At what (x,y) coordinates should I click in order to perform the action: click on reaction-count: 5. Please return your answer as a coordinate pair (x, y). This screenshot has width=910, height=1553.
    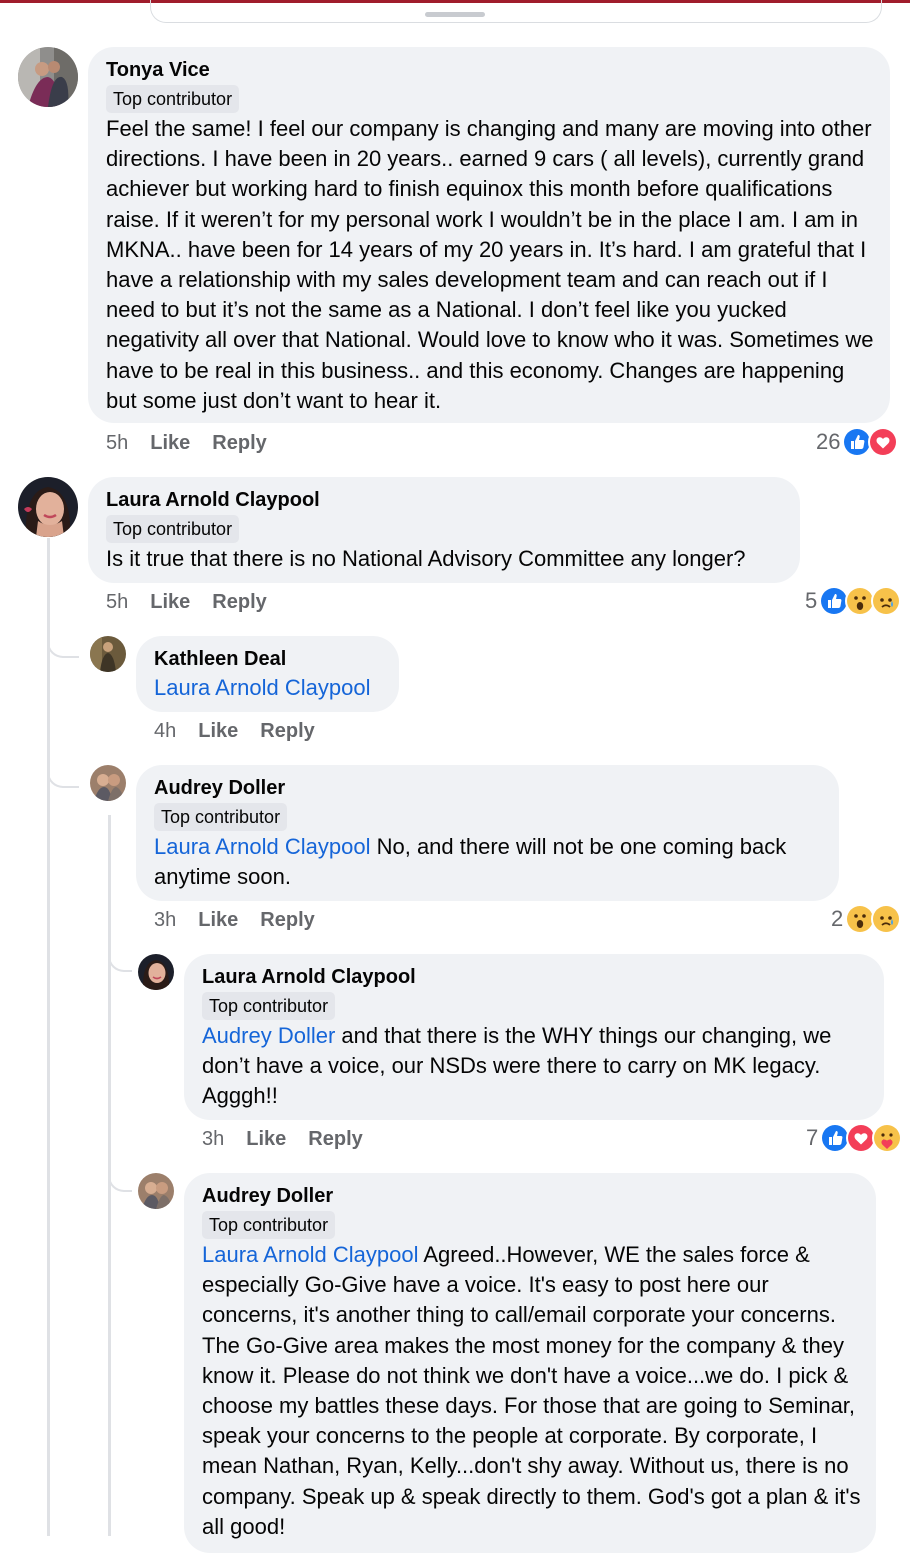
    Looking at the image, I should click on (811, 600).